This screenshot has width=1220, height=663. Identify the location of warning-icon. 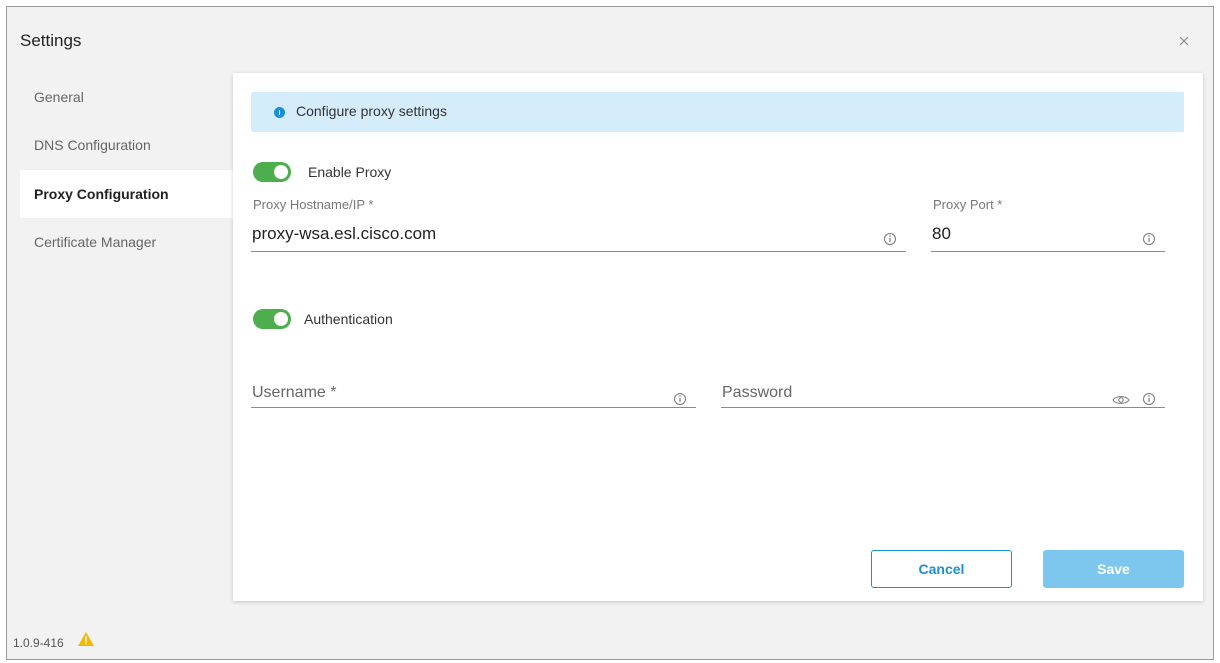
(86, 639).